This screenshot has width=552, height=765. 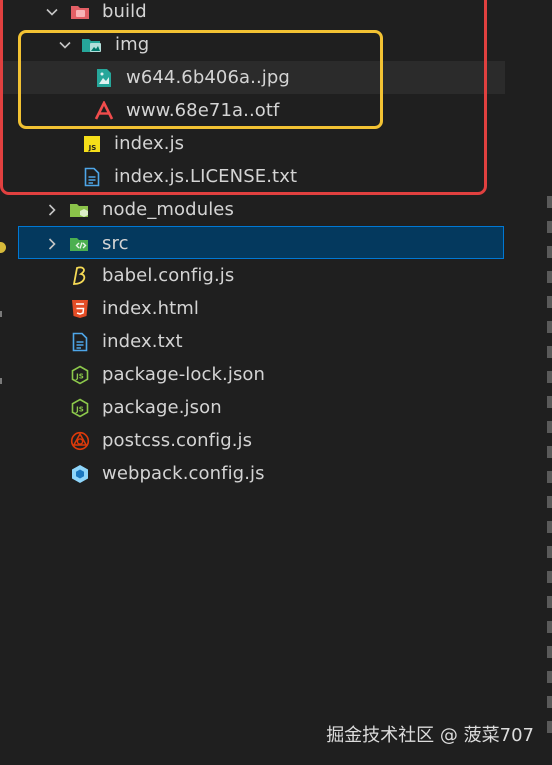 I want to click on babel-icon, so click(x=80, y=275).